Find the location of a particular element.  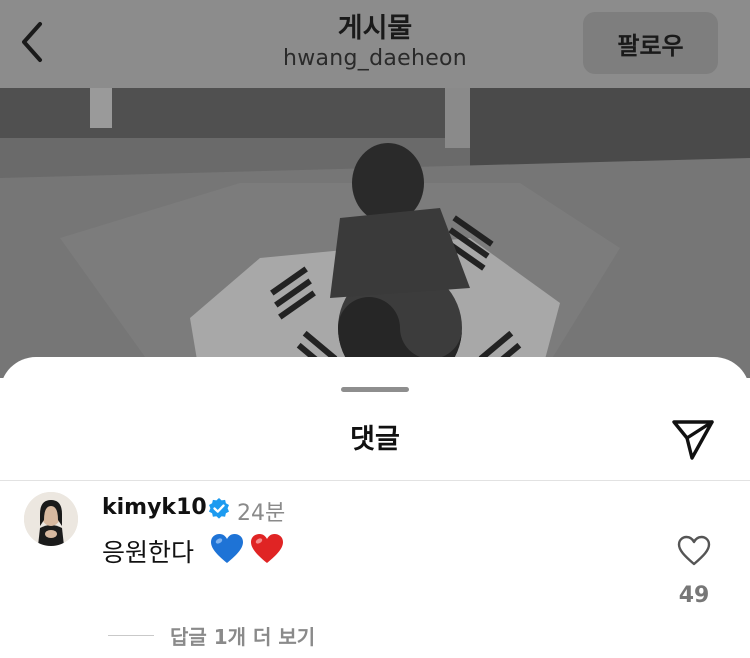

view-replies-link: 답글 1개 더 보기 is located at coordinates (242, 635).